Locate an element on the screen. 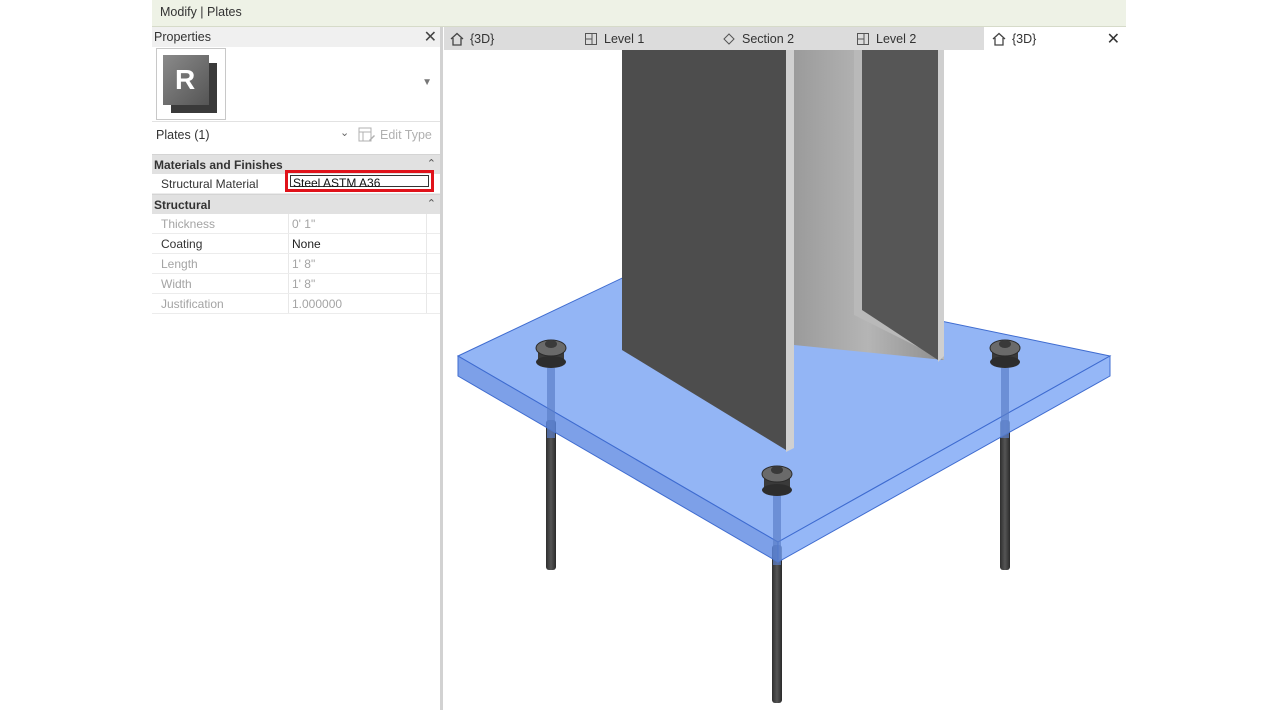 This screenshot has height=720, width=1280. property-structural-material: Structural Material Steel ASTM A36 is located at coordinates (296, 182).